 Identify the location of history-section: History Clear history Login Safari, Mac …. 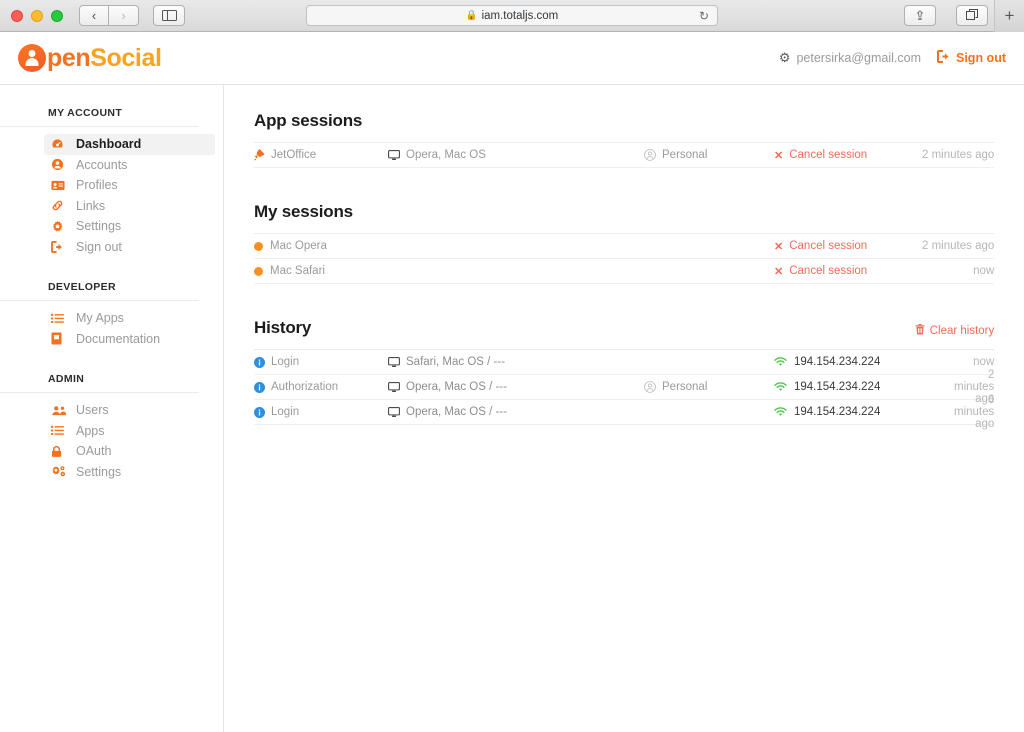
(624, 374).